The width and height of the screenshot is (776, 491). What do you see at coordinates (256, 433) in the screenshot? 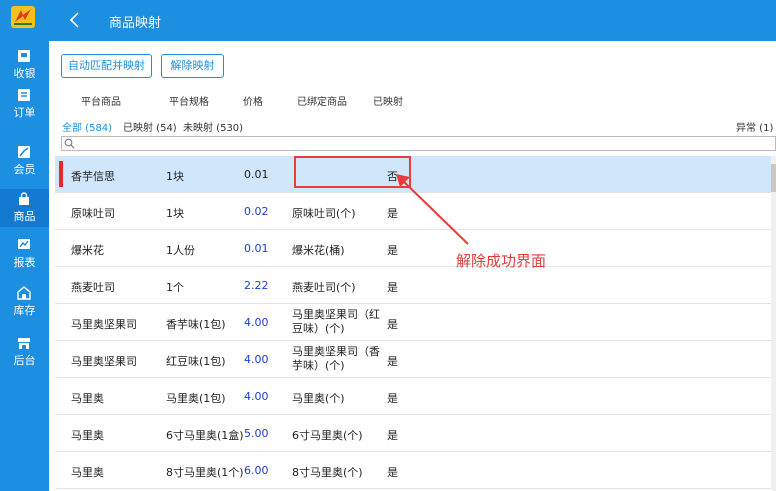
I see `cell-price: 5.00` at bounding box center [256, 433].